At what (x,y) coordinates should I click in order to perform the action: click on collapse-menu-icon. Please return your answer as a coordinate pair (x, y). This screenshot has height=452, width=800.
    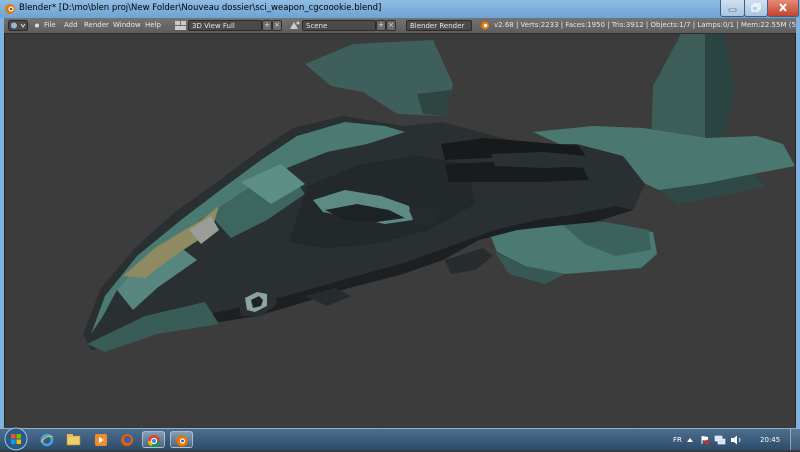
    Looking at the image, I should click on (37, 25).